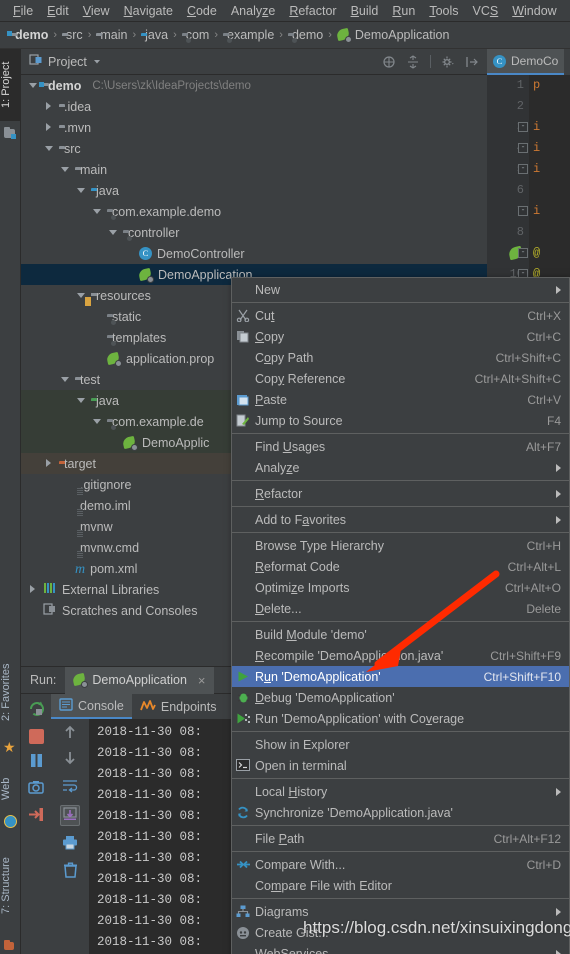 The height and width of the screenshot is (954, 570). What do you see at coordinates (403, 11) in the screenshot?
I see `menu-item-run: Run` at bounding box center [403, 11].